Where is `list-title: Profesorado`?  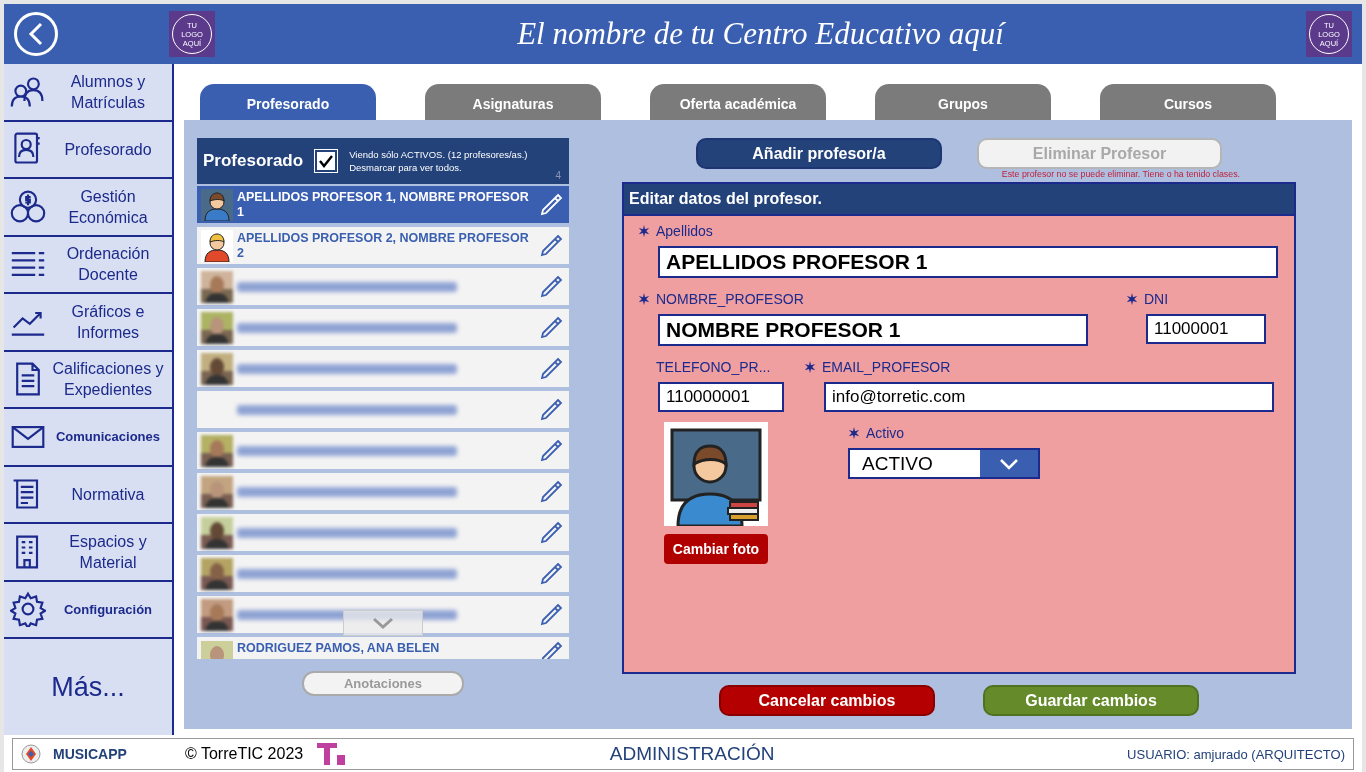 list-title: Profesorado is located at coordinates (253, 161).